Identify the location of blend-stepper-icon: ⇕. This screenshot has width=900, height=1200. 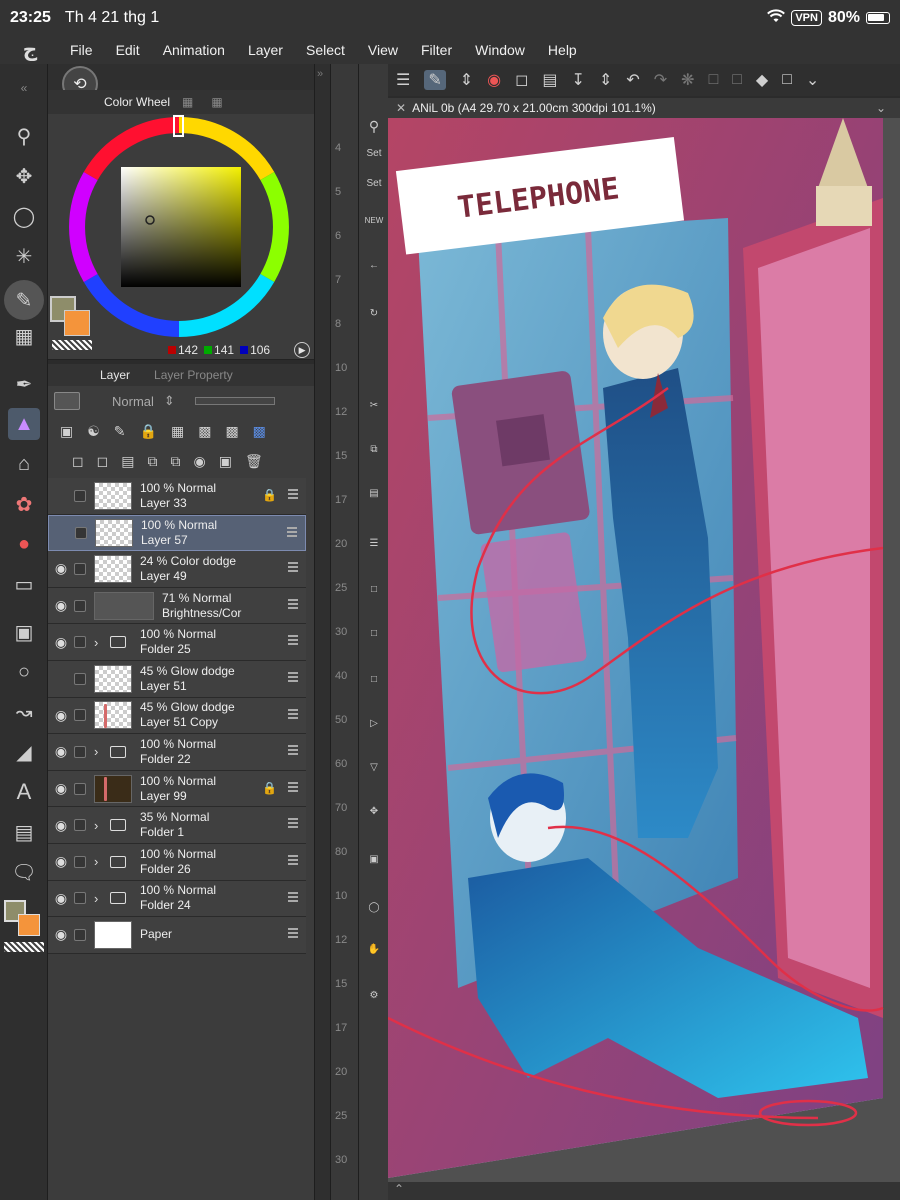
(169, 401).